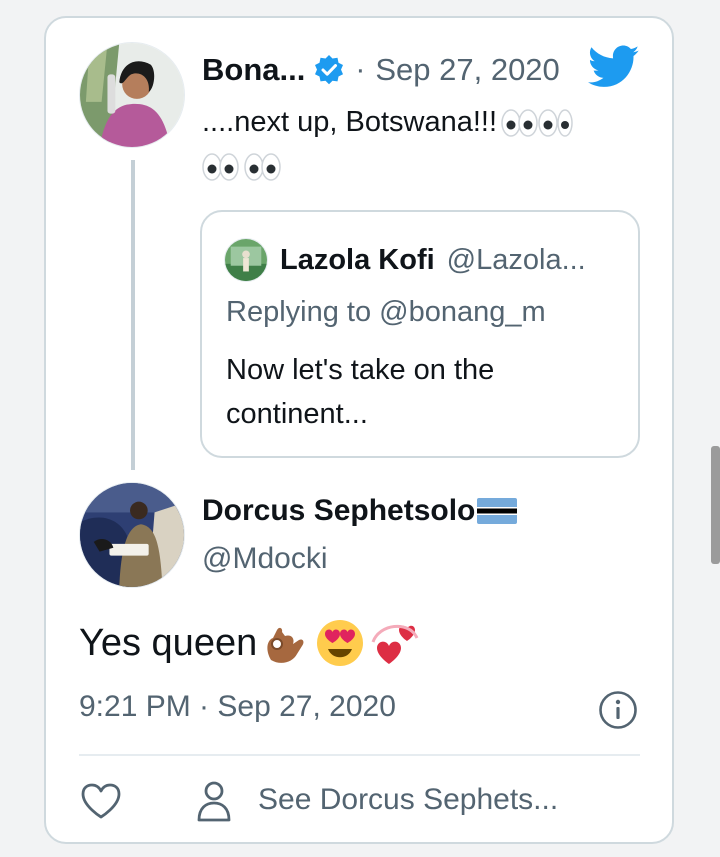  I want to click on main-author-name-row: Dorcus Sephetsolo, so click(360, 511).